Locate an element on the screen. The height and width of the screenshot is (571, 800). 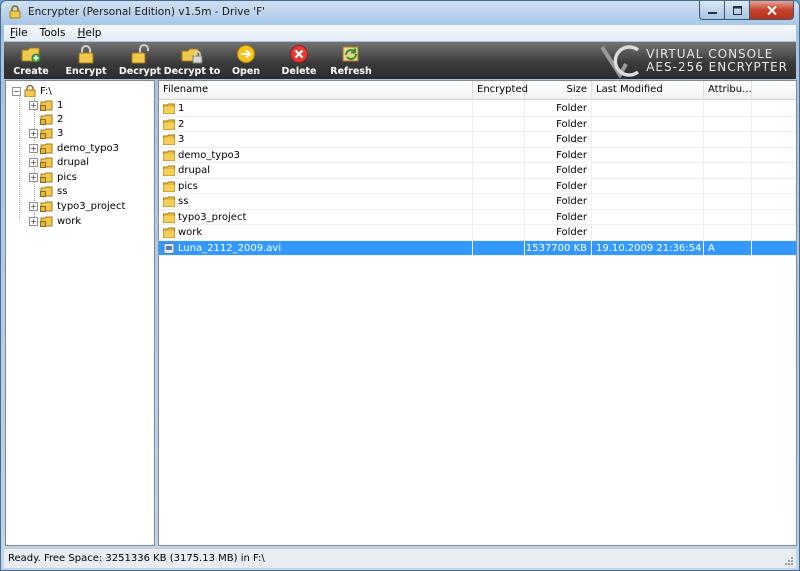
cell-filename: drupal is located at coordinates (316, 171).